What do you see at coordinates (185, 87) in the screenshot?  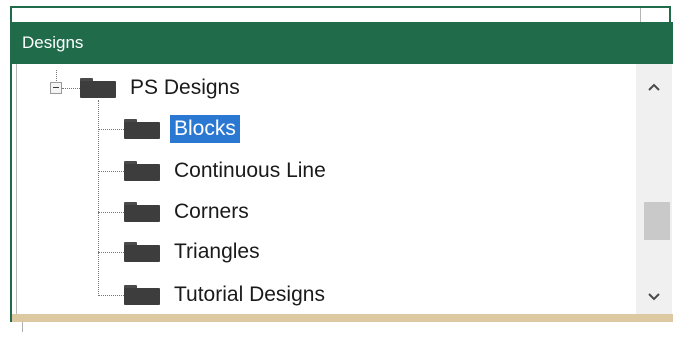 I see `tree-node-label: PS Designs` at bounding box center [185, 87].